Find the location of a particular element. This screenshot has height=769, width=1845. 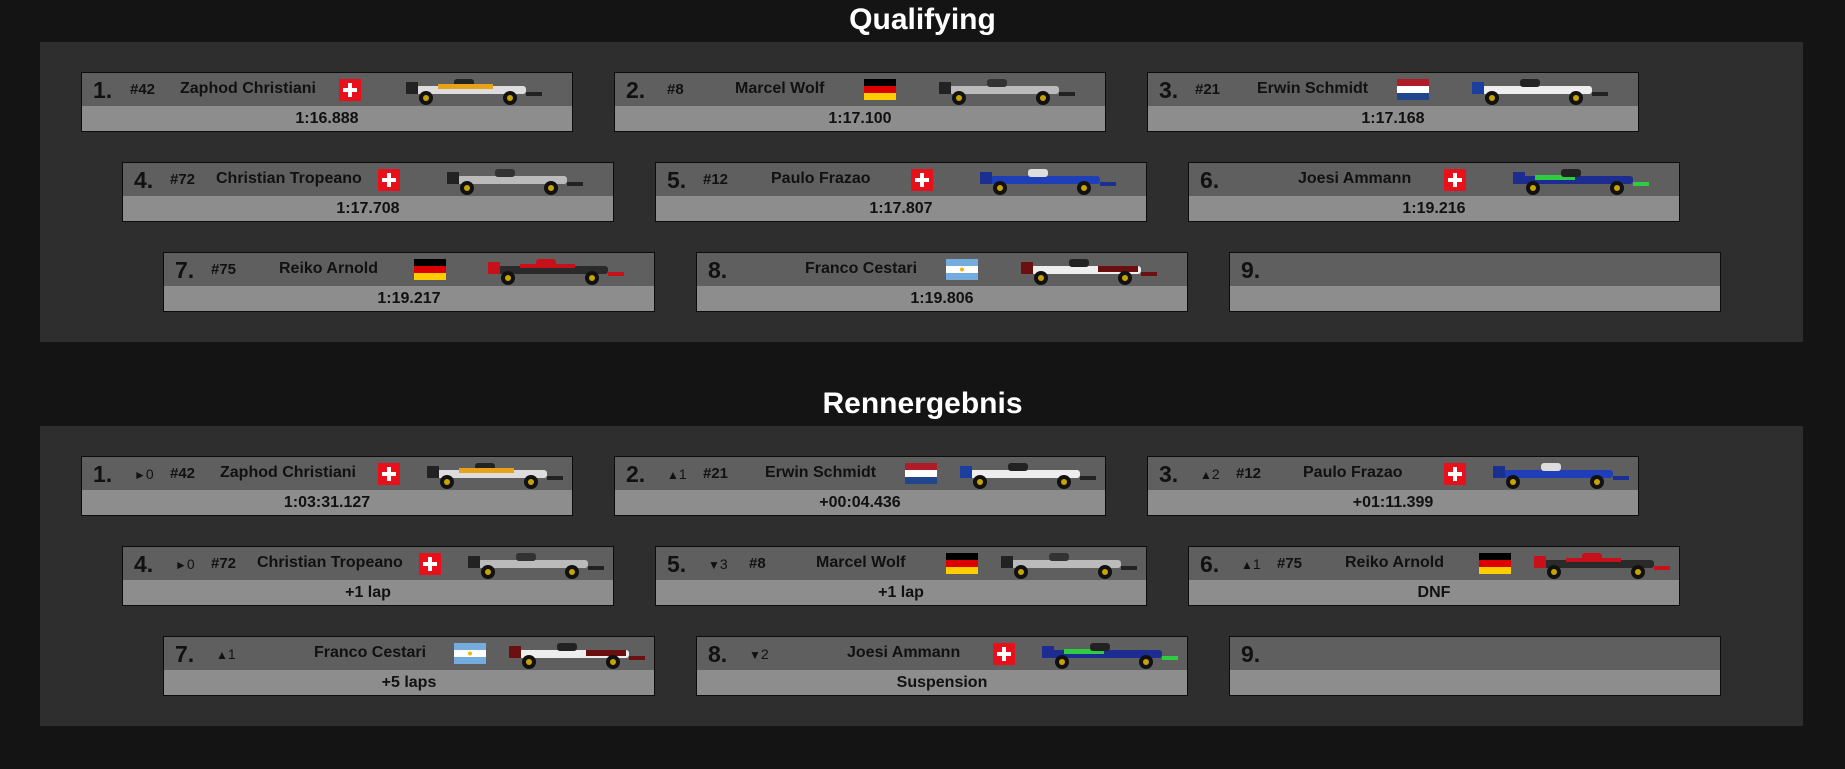

card-header: 5. #12 Paulo Frazao is located at coordinates (901, 179).